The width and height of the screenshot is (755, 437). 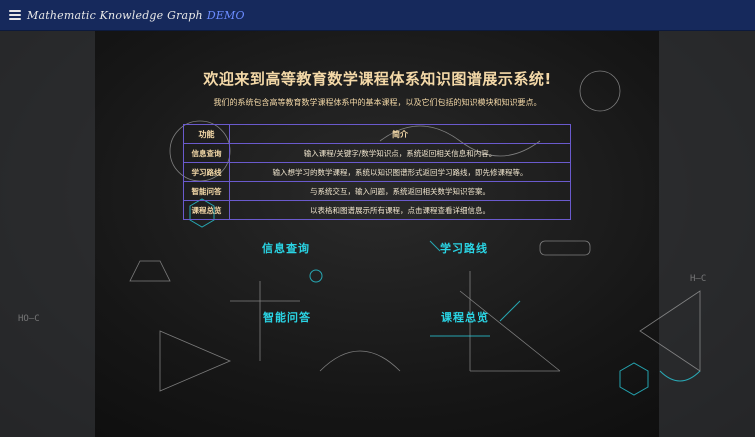 I want to click on module-link-info-query: 信息查询, so click(x=286, y=248).